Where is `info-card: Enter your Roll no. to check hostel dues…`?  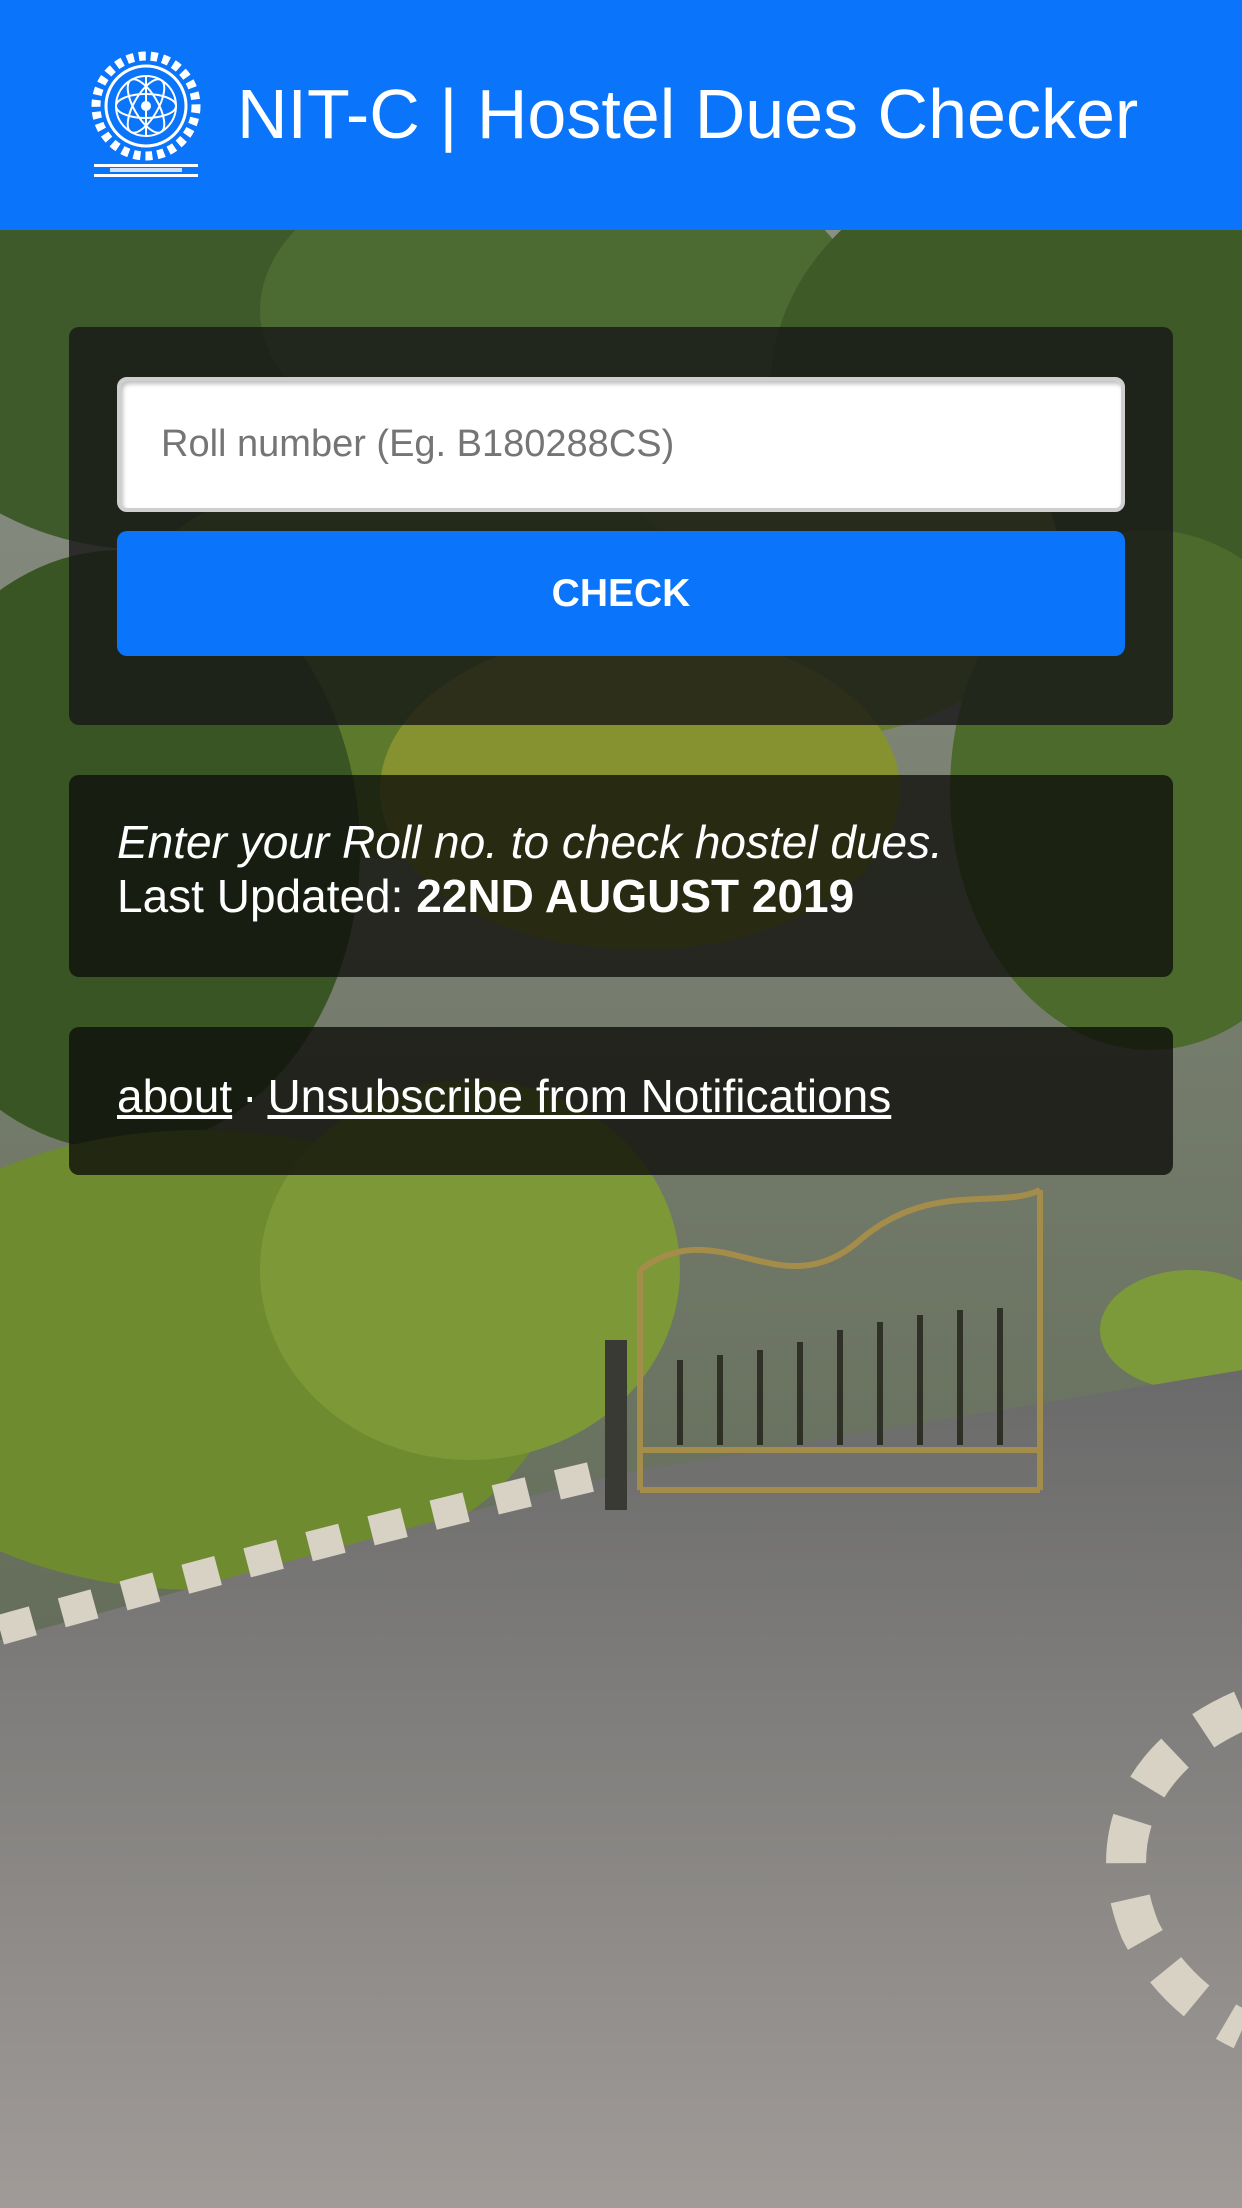 info-card: Enter your Roll no. to check hostel dues… is located at coordinates (621, 876).